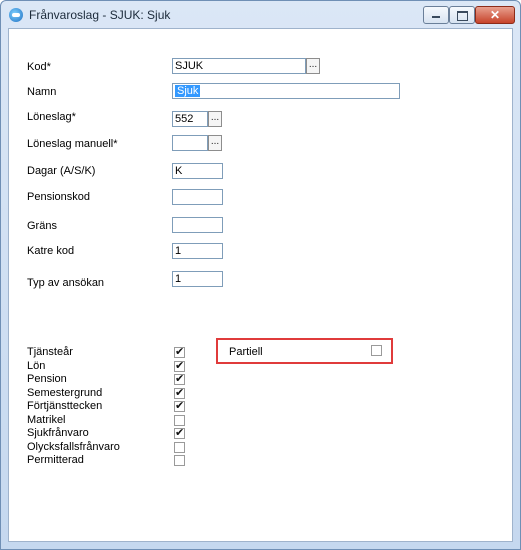 The image size is (521, 550). I want to click on checkbox-label: Förtjänsttecken, so click(65, 406).